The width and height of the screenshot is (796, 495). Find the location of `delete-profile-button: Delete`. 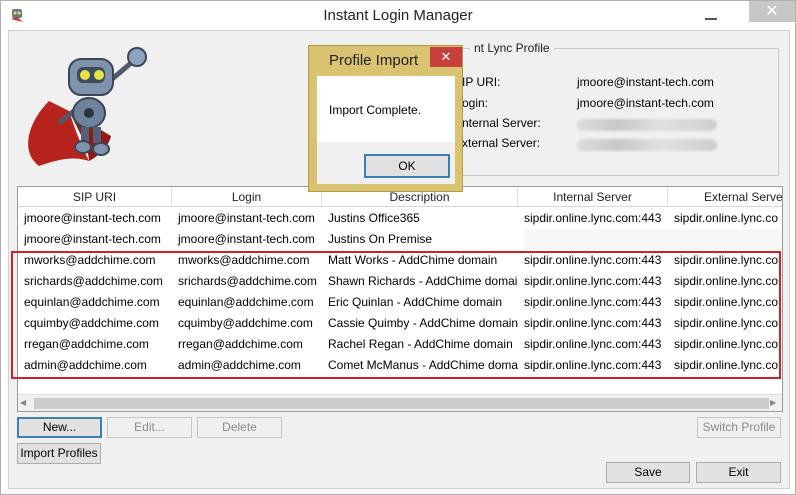

delete-profile-button: Delete is located at coordinates (239, 427).